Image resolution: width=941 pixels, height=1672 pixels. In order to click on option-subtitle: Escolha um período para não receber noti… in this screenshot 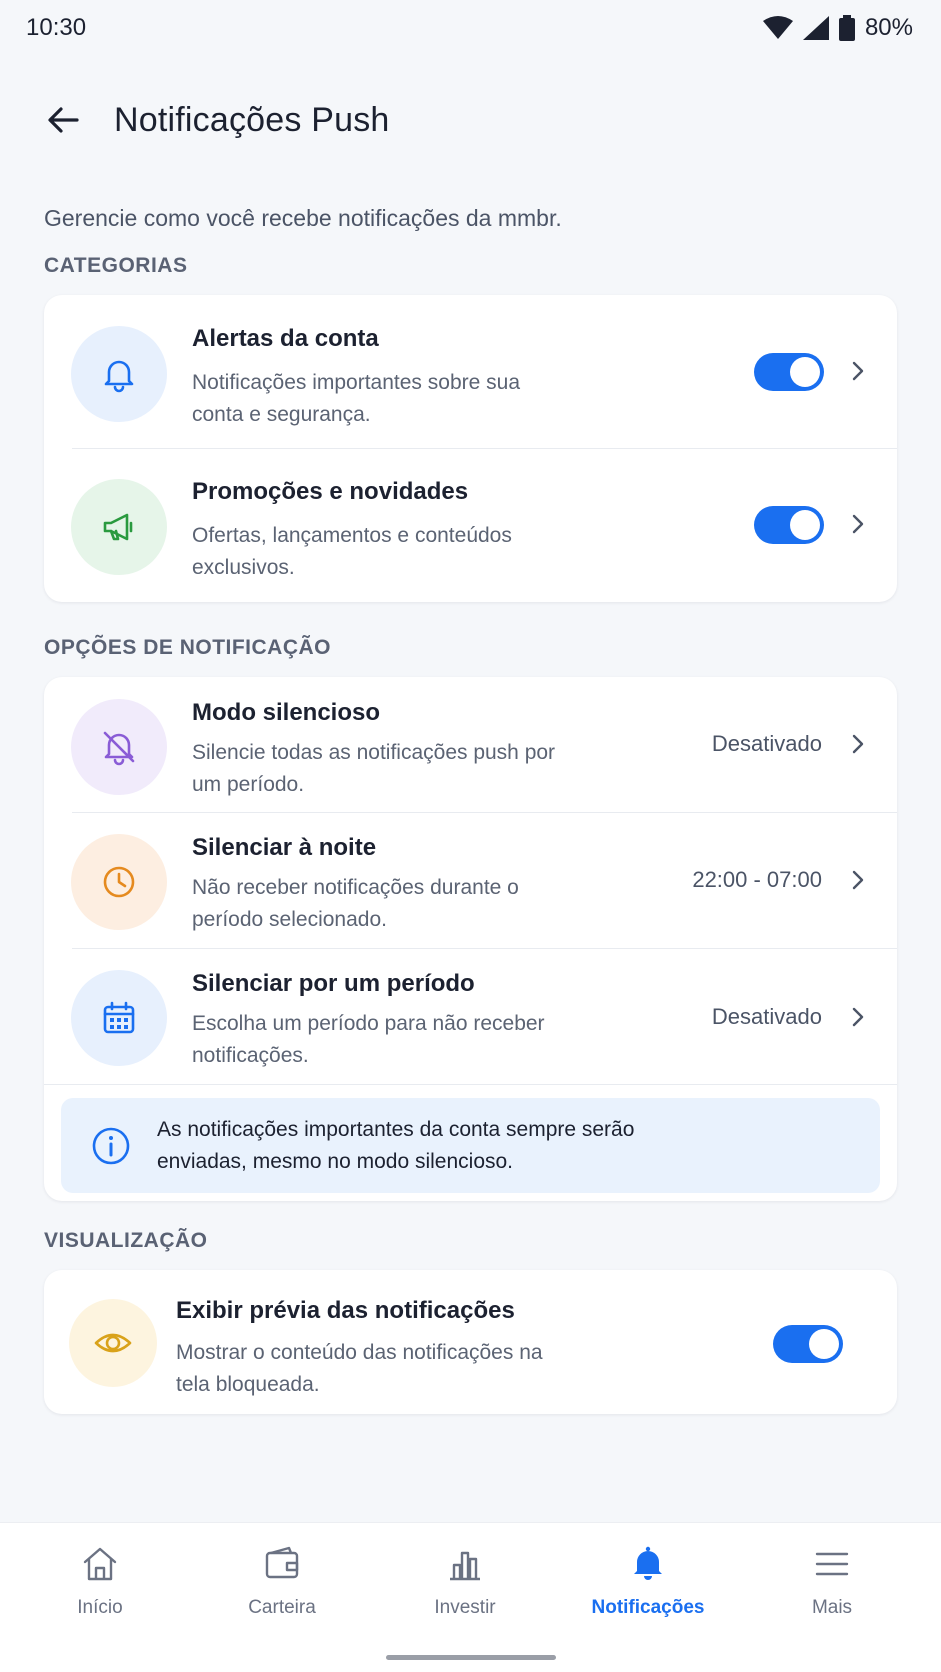, I will do `click(368, 1039)`.